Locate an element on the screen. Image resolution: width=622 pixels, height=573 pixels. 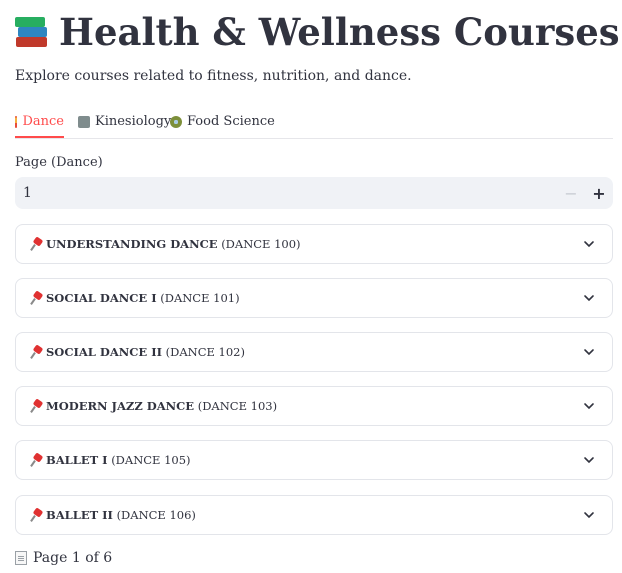
course-expander: BALLET II (DANCE 106) is located at coordinates (314, 515).